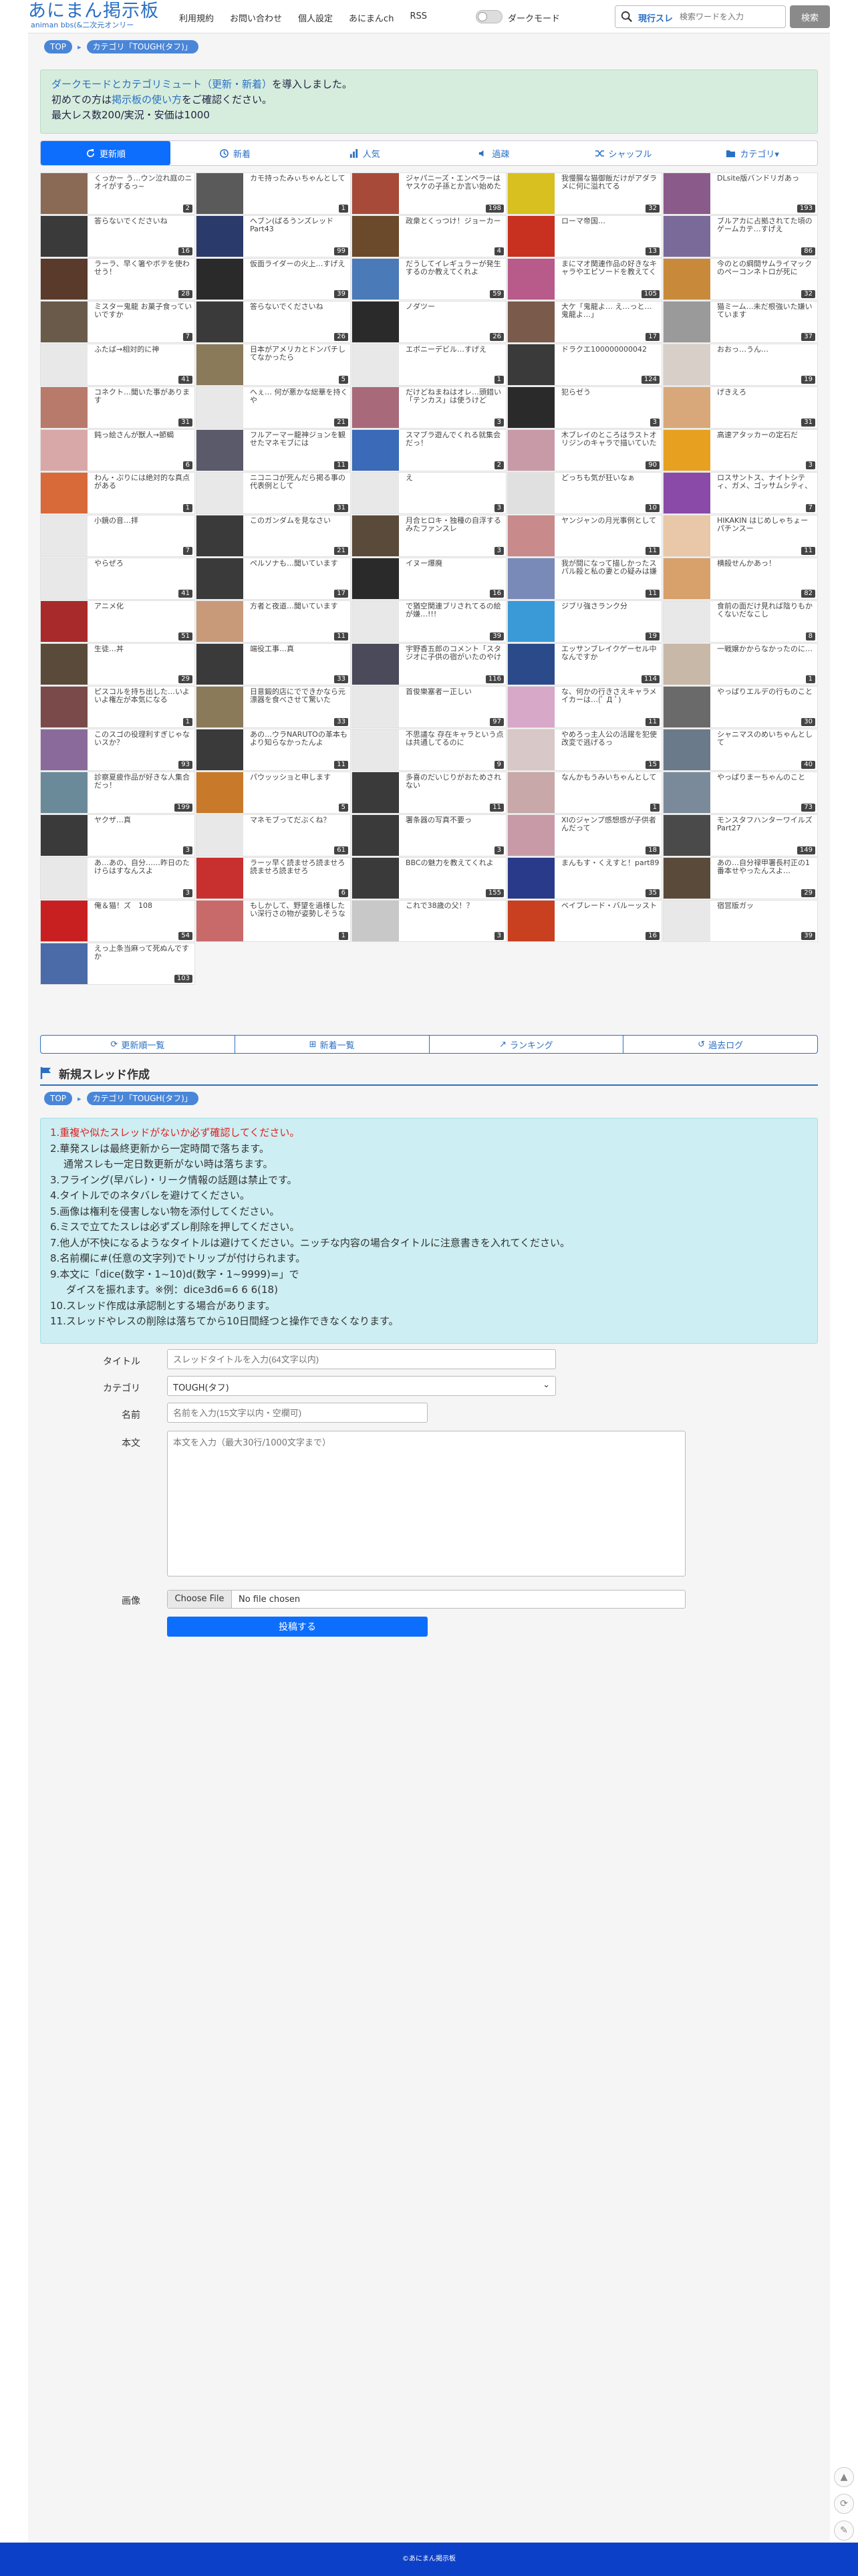  I want to click on thread-card: 日本がアメリカとドンパチしてなかったら 5, so click(273, 365).